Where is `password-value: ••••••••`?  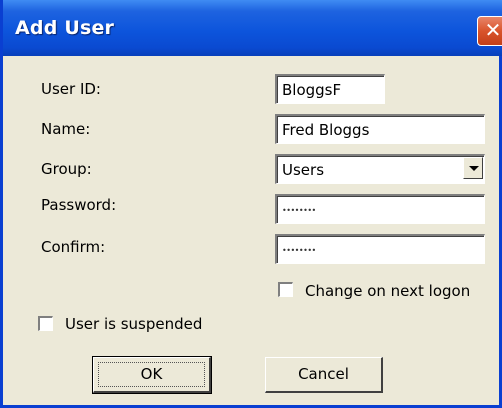
password-value: •••••••• is located at coordinates (299, 210).